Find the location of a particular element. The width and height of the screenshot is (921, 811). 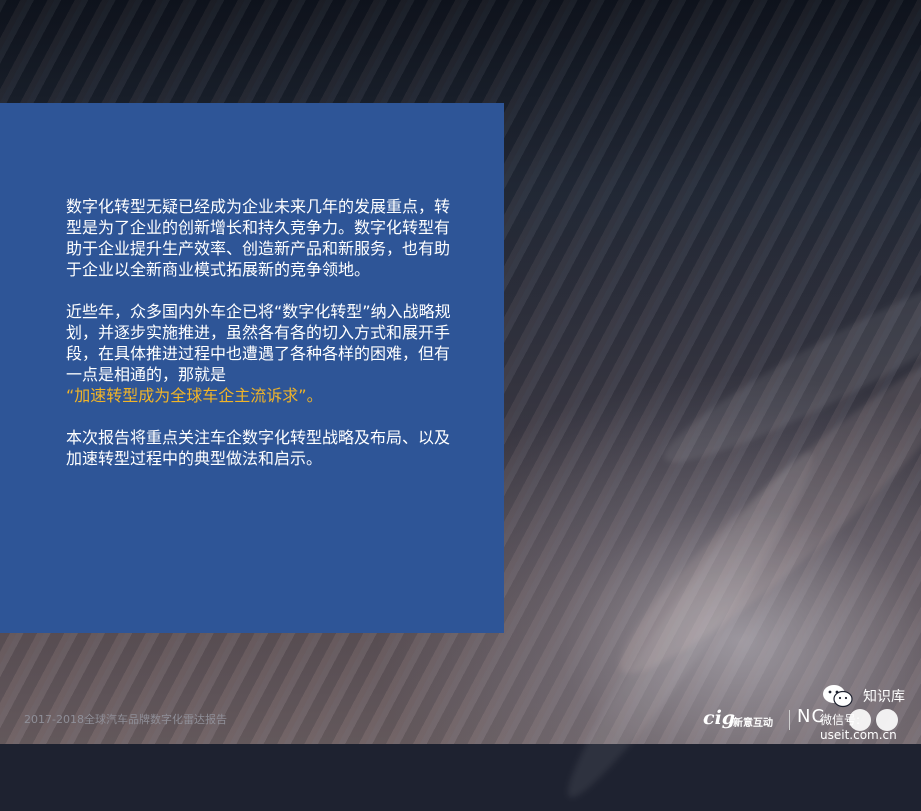

logo-divider is located at coordinates (789, 720).